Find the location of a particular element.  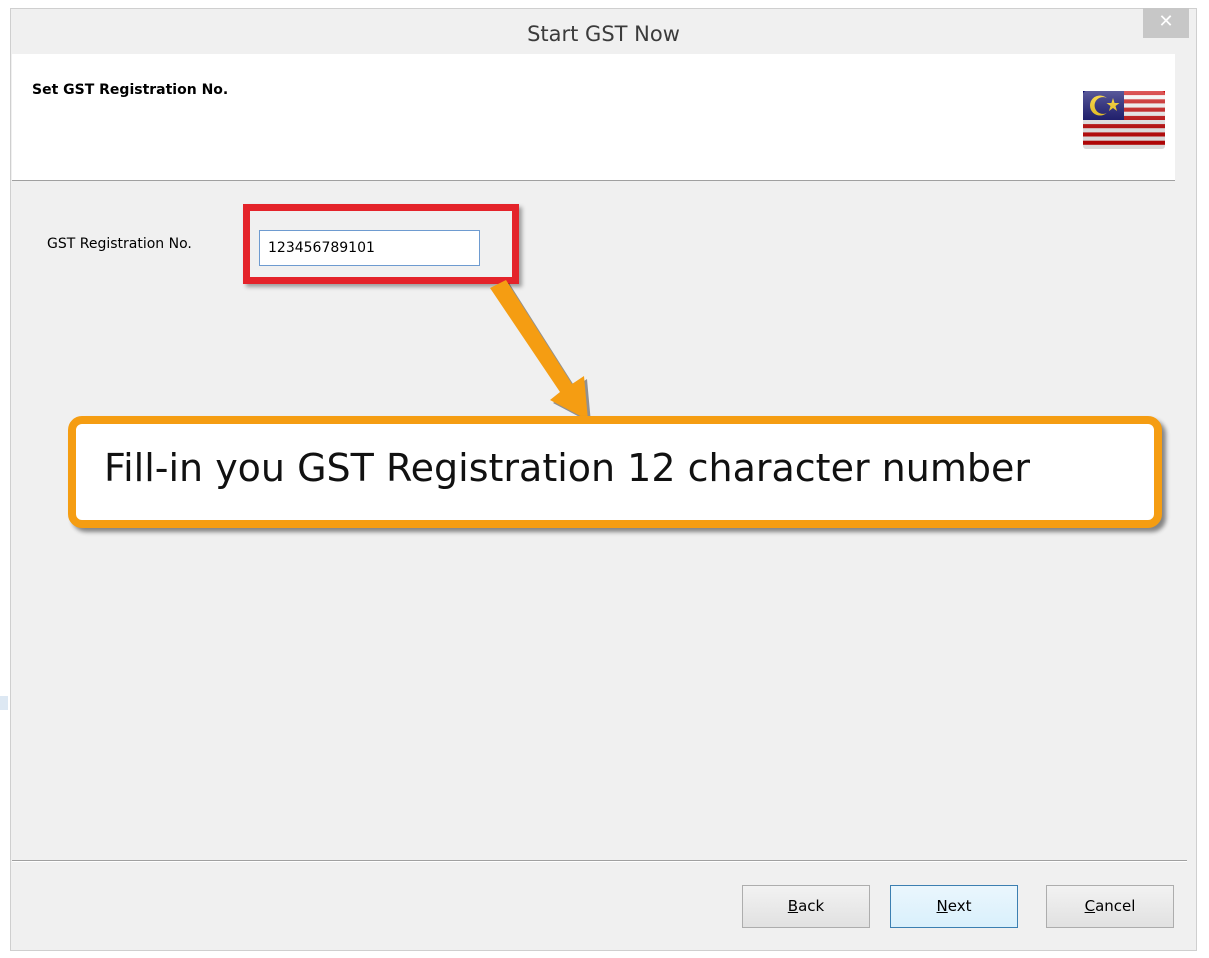

close-icon: ✕ is located at coordinates (1166, 21).